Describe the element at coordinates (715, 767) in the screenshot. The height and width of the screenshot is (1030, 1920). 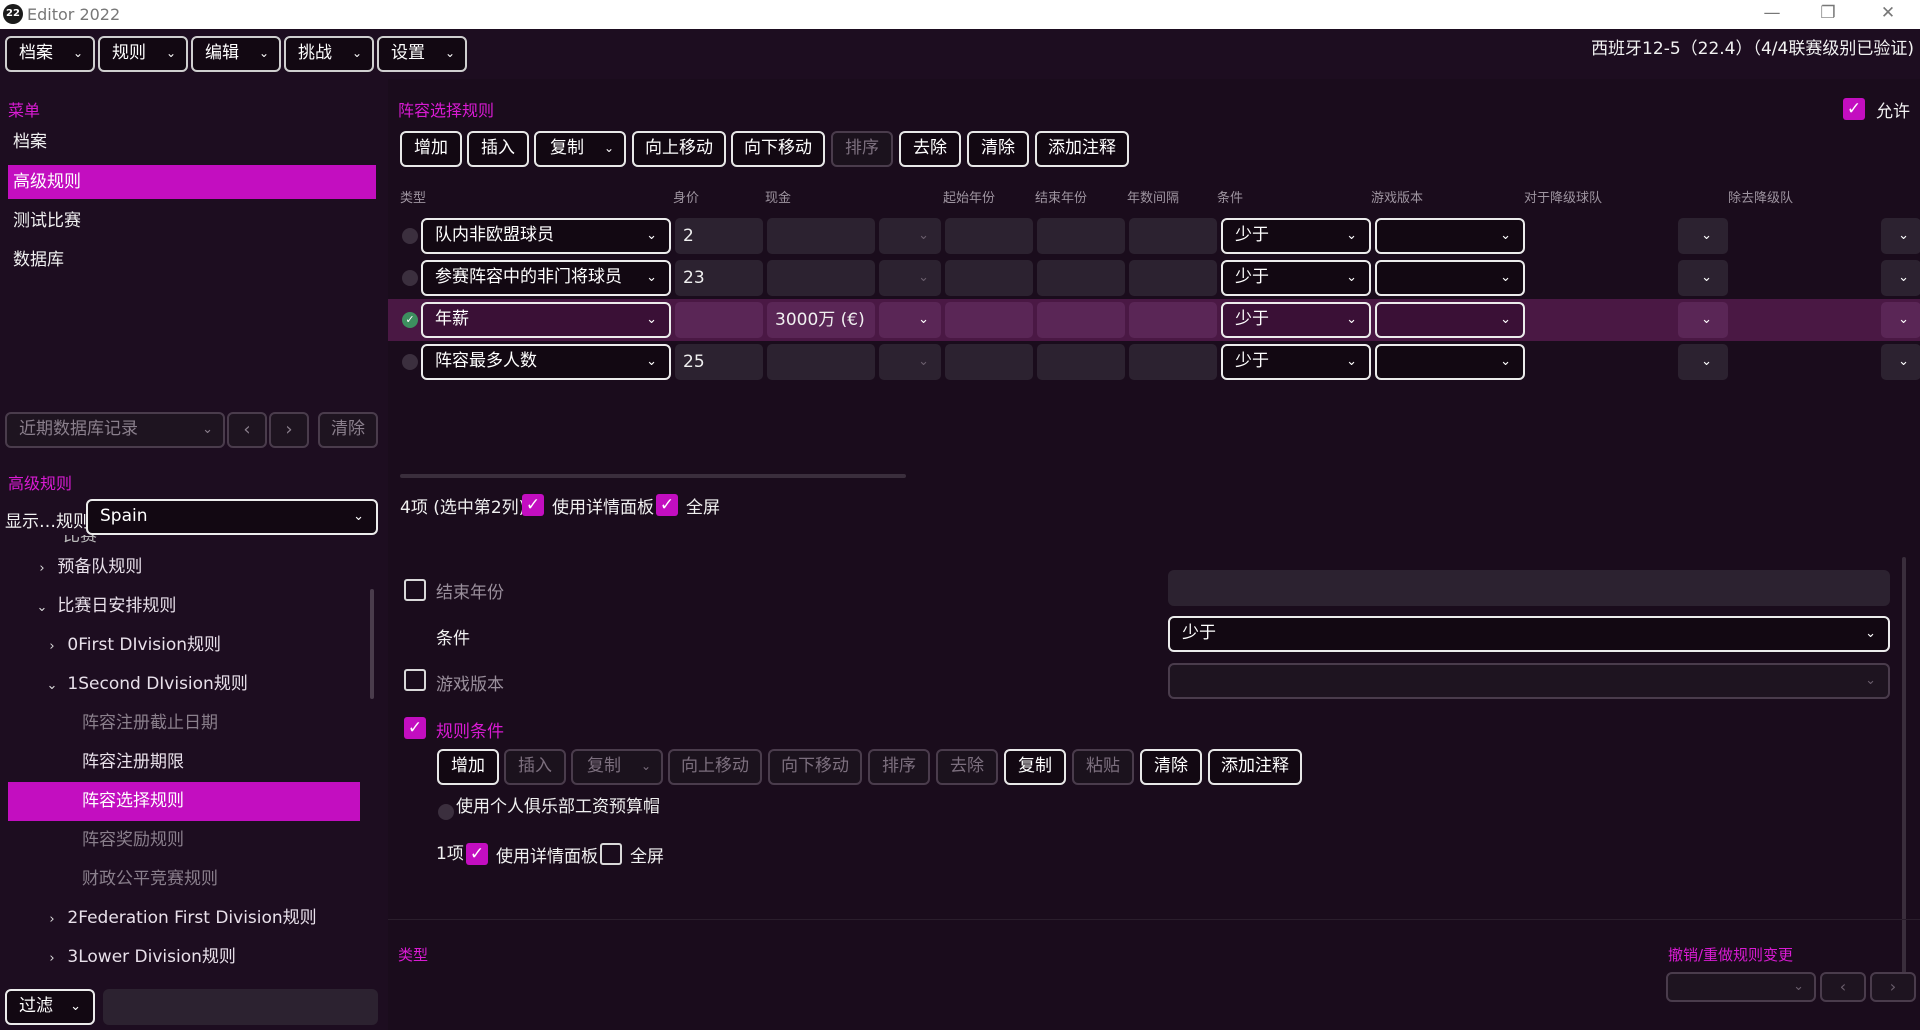
I see `sub-move-up-button: 向上移动` at that location.